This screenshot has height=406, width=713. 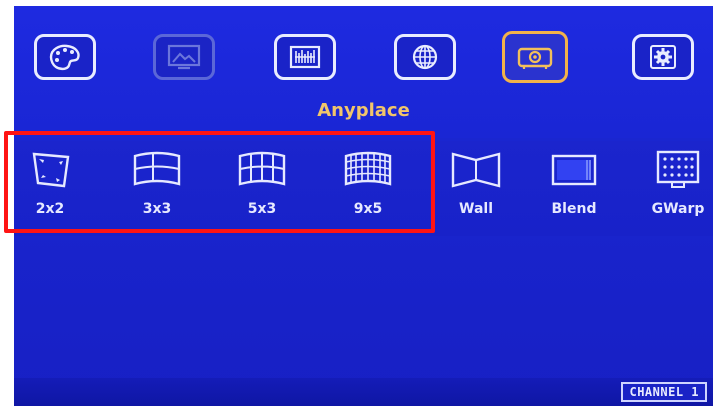 I want to click on mode-label: GWarp, so click(x=678, y=209).